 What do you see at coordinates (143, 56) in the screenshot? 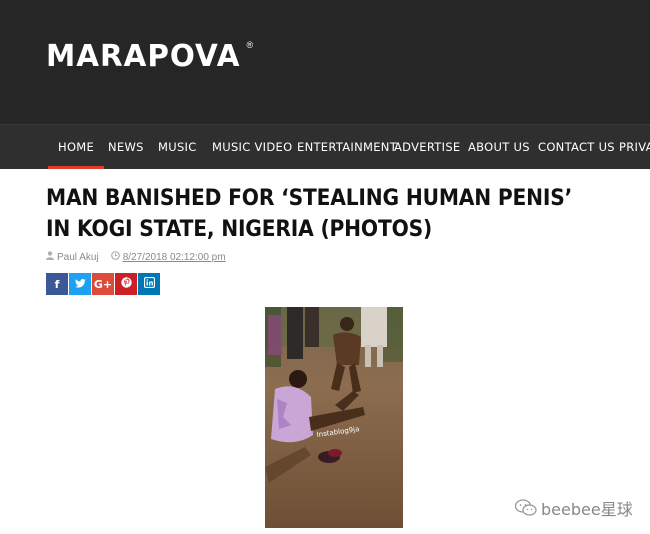
I see `logo-text: MARAPOVA` at bounding box center [143, 56].